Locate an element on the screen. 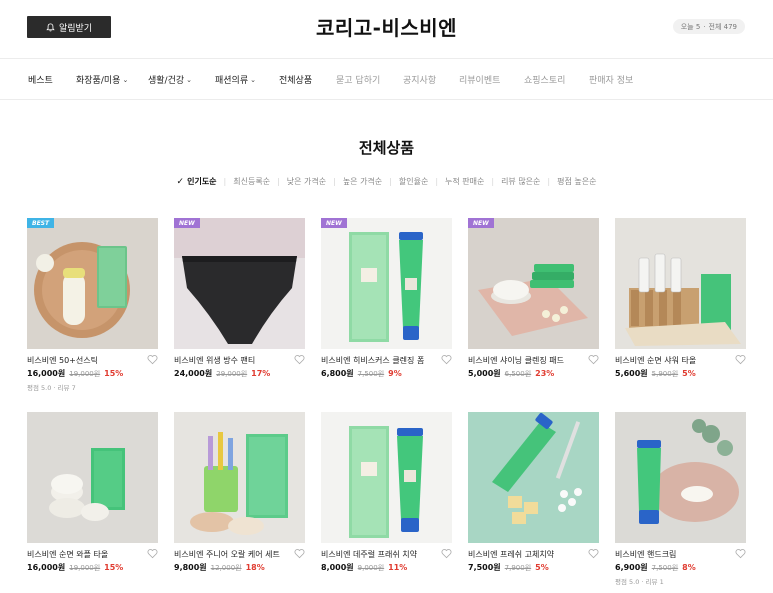  sort-option: 최신등록순 is located at coordinates (251, 181).